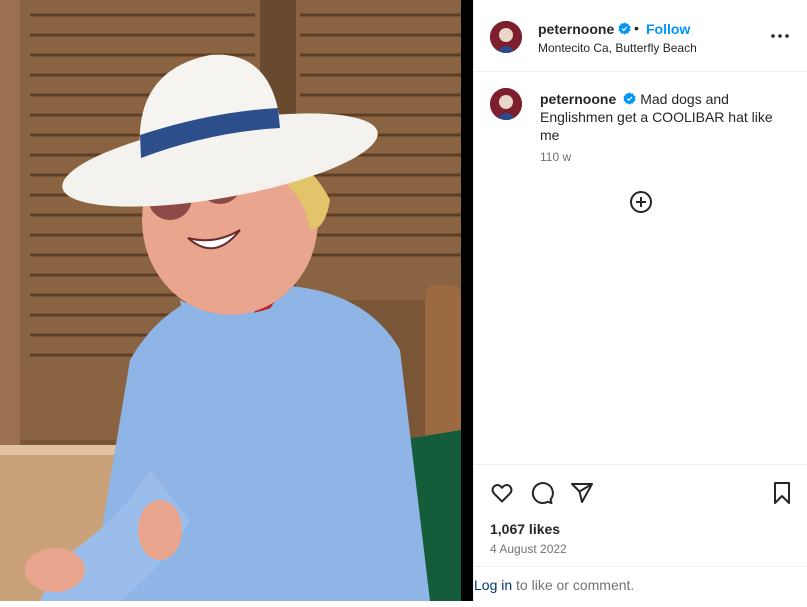  I want to click on follow-button: Follow, so click(668, 29).